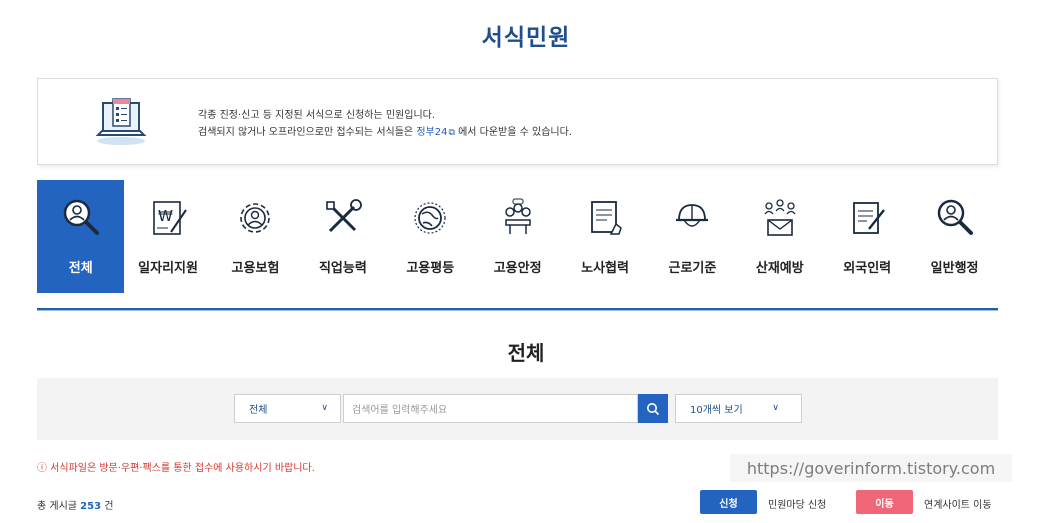 The height and width of the screenshot is (523, 1052). I want to click on tab-label: 일반행정, so click(954, 268).